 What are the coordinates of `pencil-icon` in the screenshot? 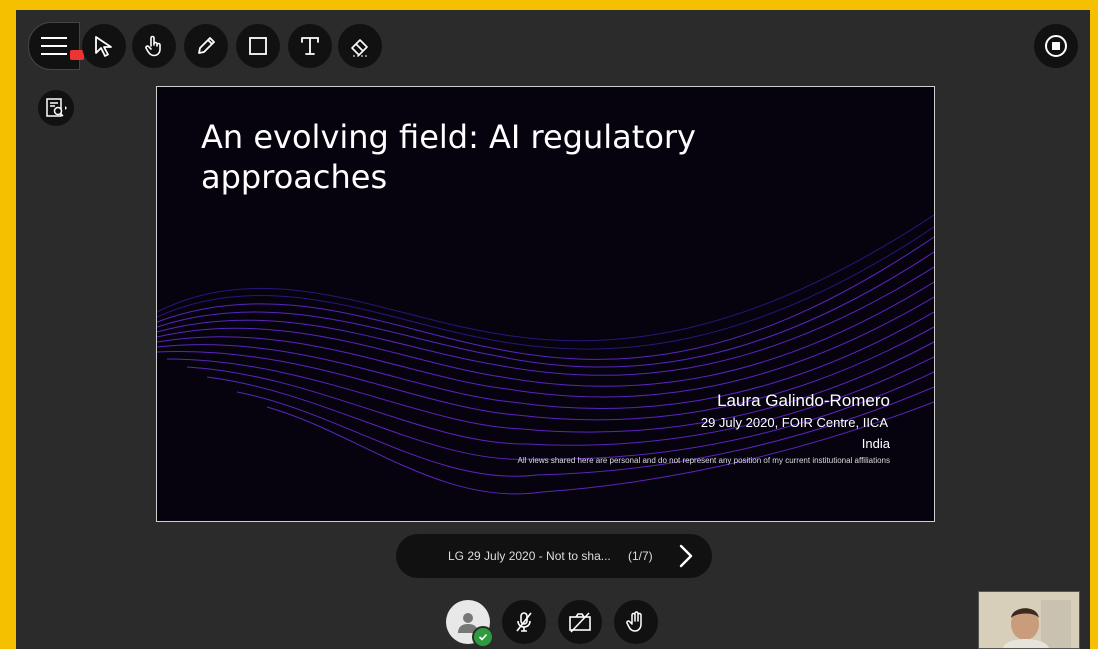 It's located at (206, 45).